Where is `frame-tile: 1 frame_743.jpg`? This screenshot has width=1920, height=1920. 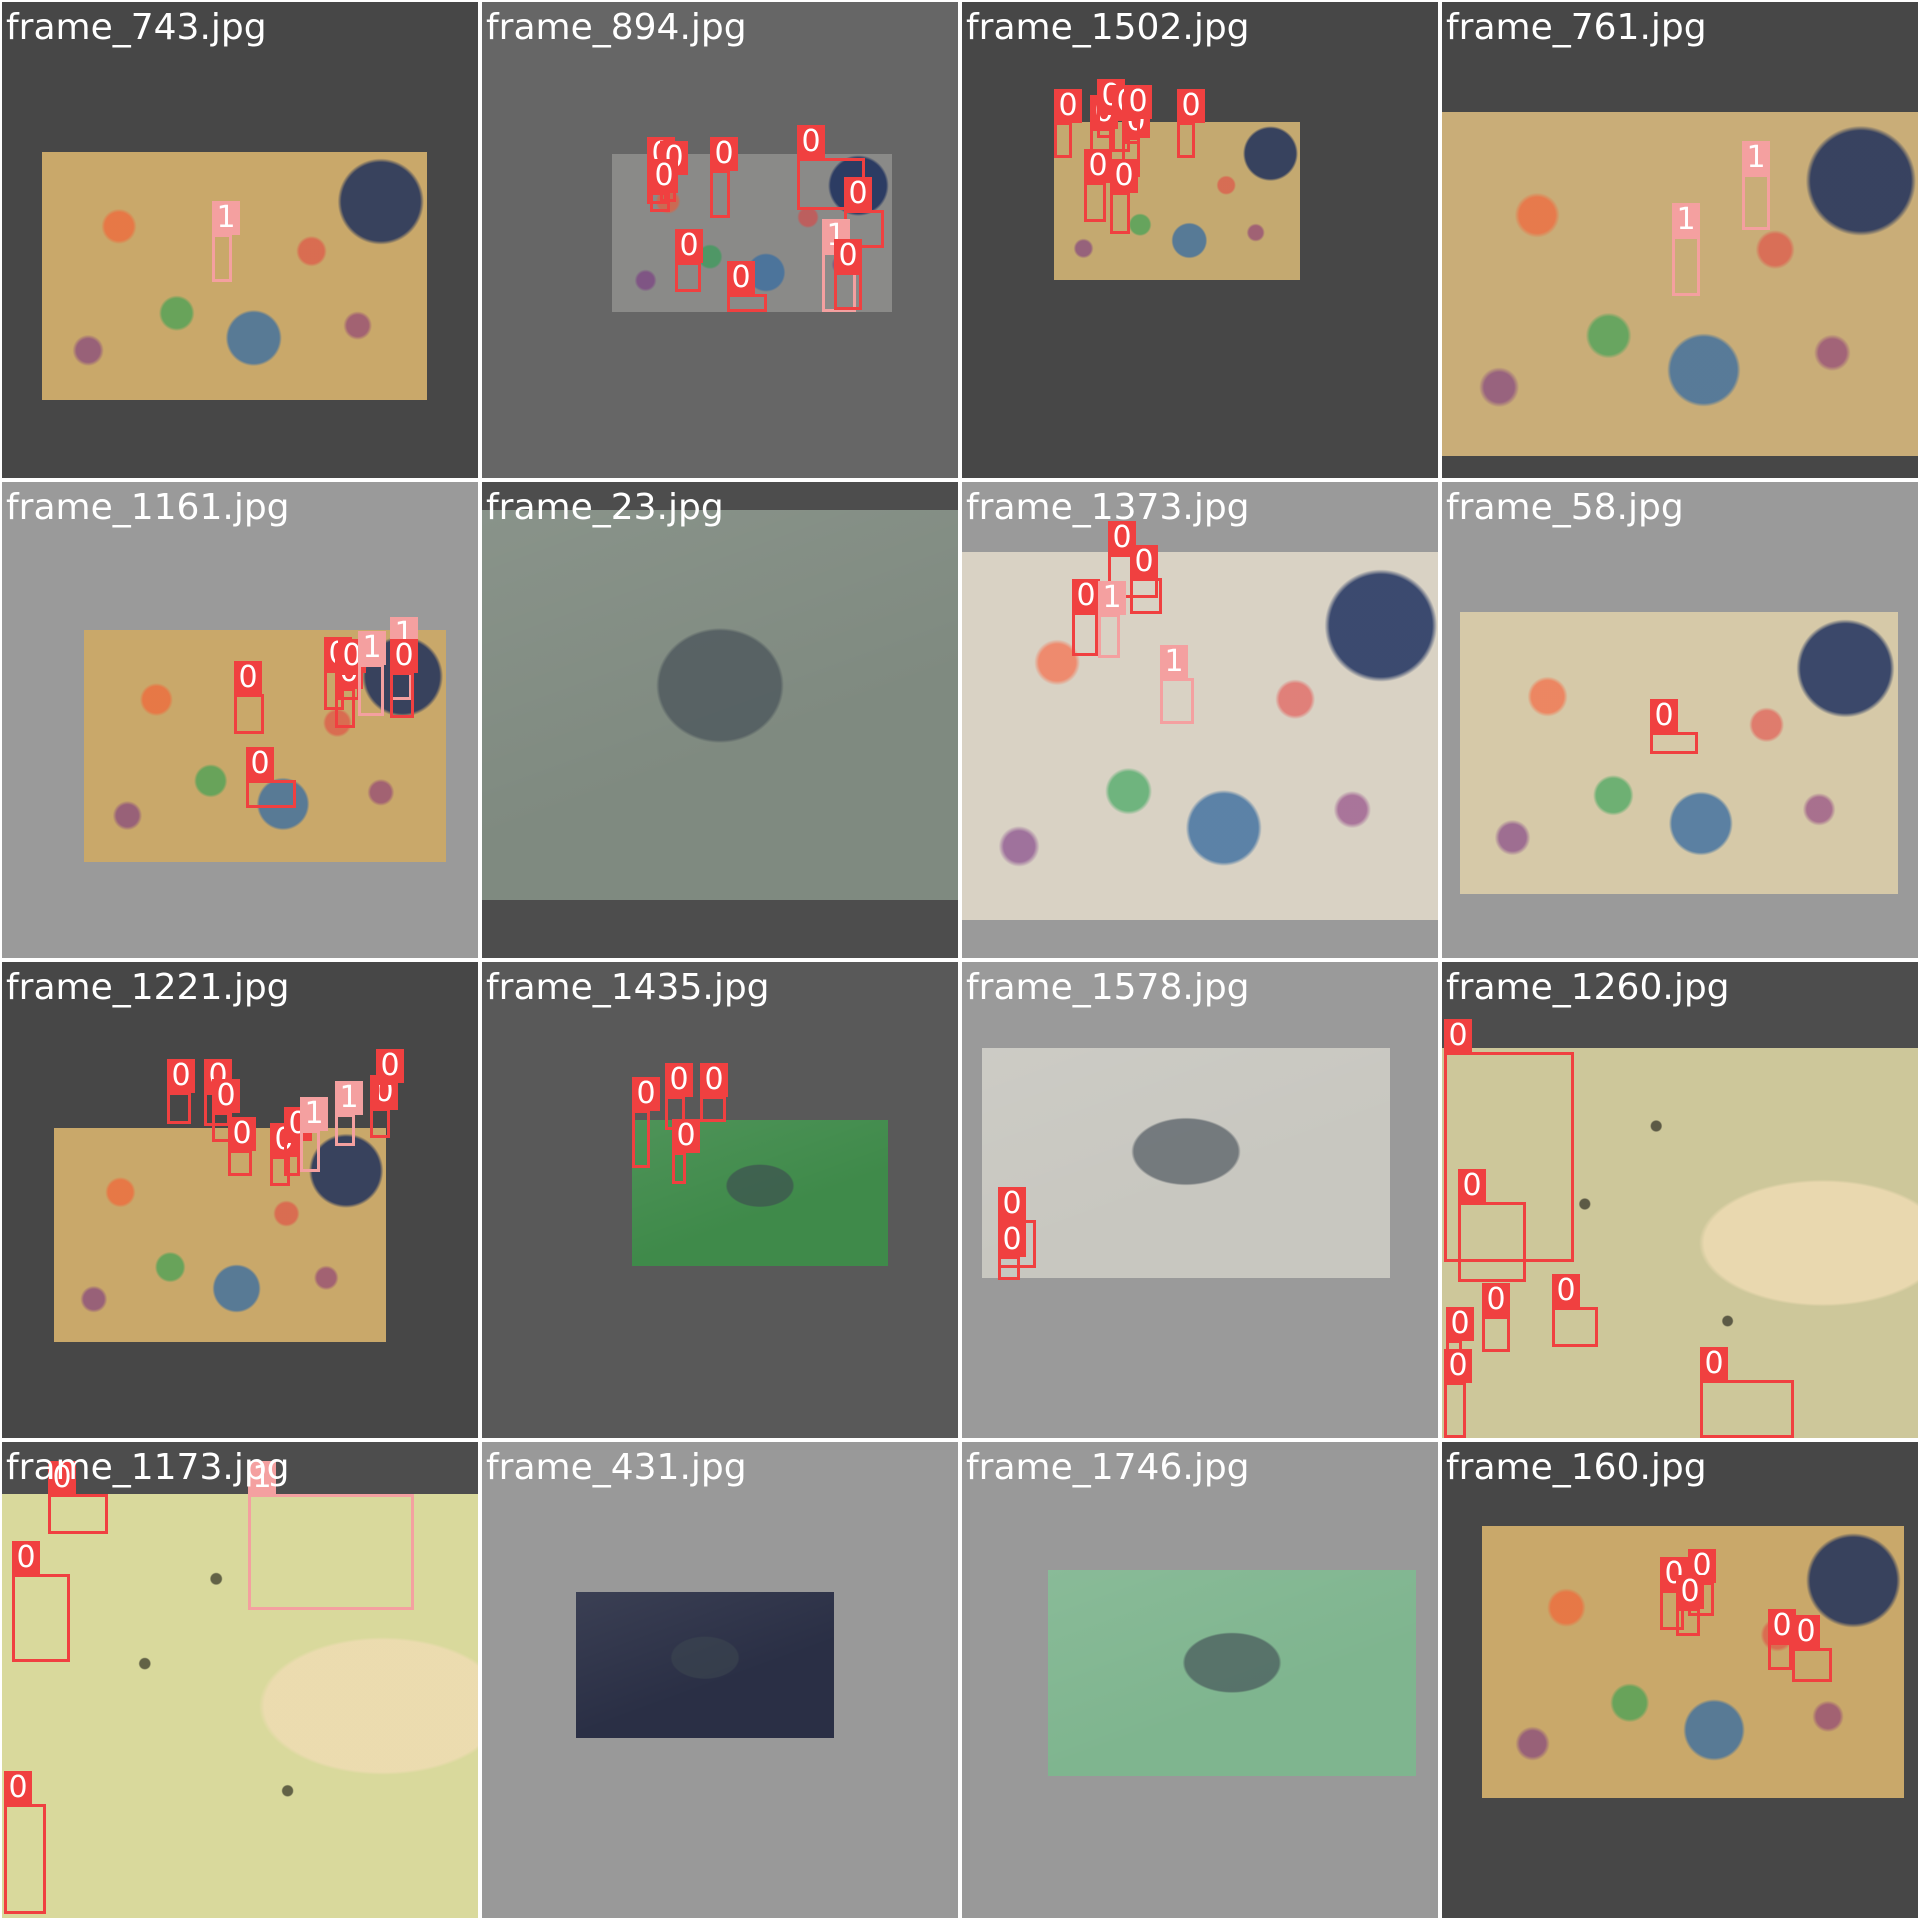 frame-tile: 1 frame_743.jpg is located at coordinates (240, 240).